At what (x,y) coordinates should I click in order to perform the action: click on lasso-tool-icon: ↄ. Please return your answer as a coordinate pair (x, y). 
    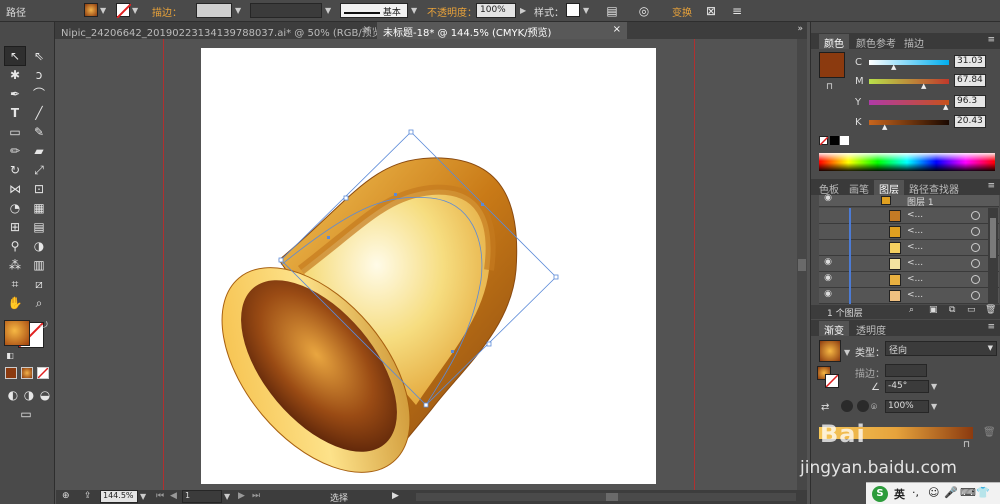
    Looking at the image, I should click on (39, 75).